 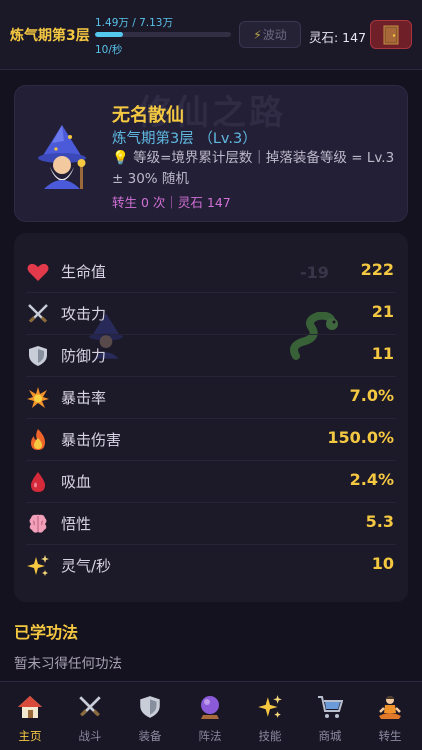 What do you see at coordinates (330, 707) in the screenshot?
I see `cart-icon` at bounding box center [330, 707].